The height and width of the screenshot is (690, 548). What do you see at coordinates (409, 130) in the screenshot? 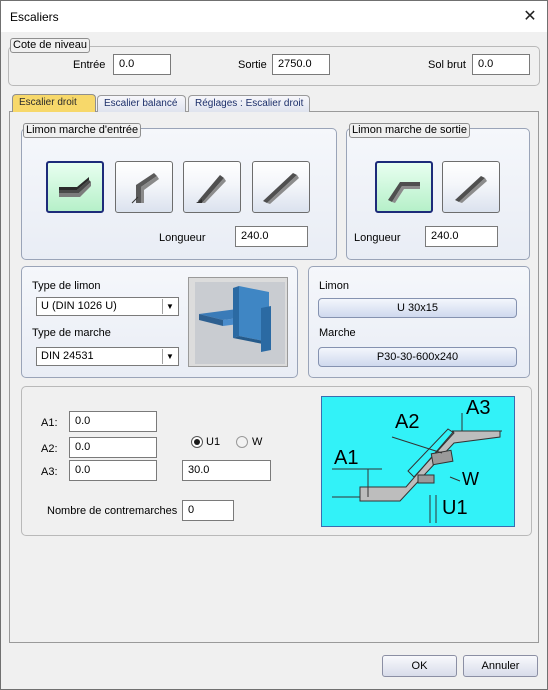
I see `limon-sortie-legend: Limon marche de sortie` at bounding box center [409, 130].